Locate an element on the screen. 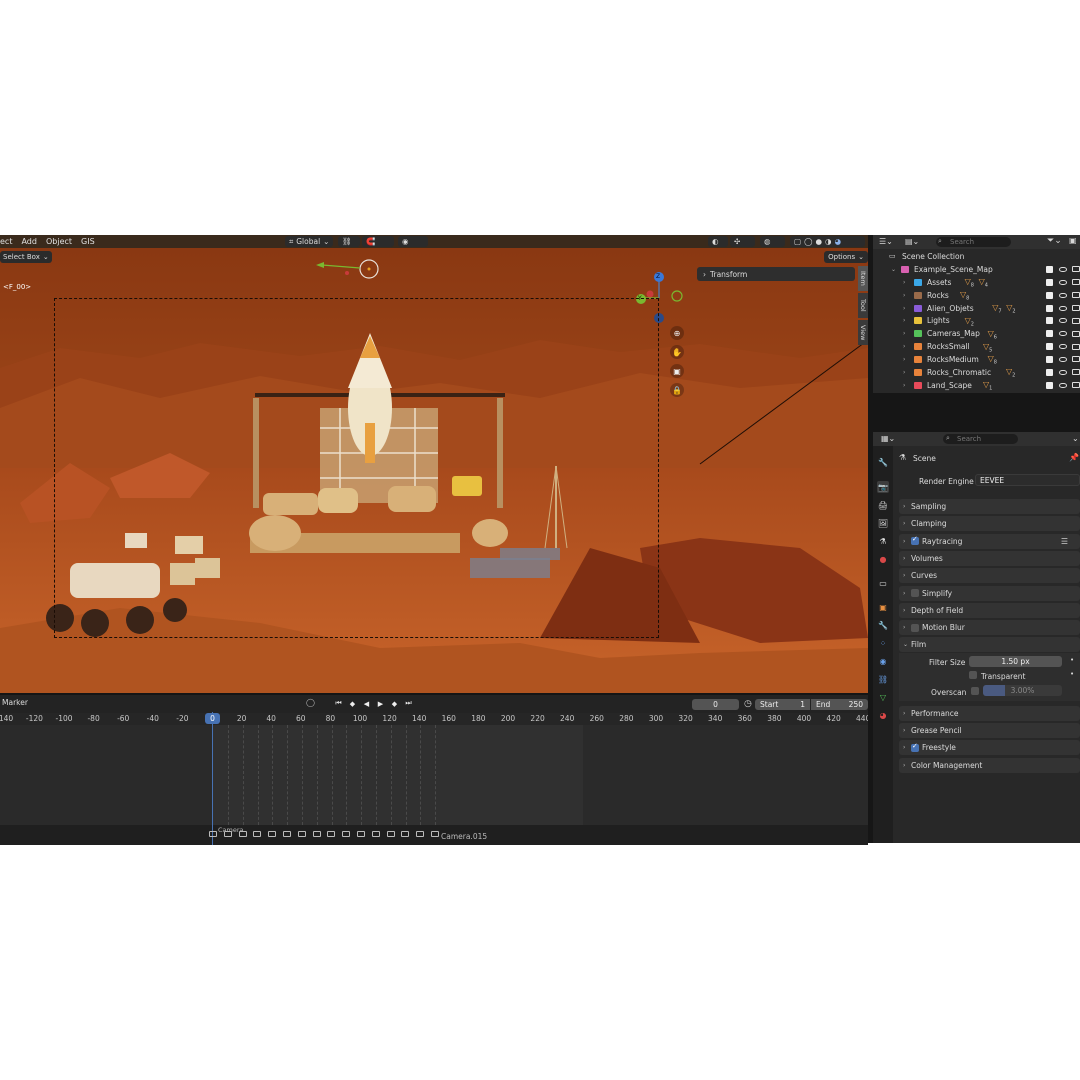 This screenshot has width=1080, height=1080. child-objects-icon: ▽4 is located at coordinates (984, 283).